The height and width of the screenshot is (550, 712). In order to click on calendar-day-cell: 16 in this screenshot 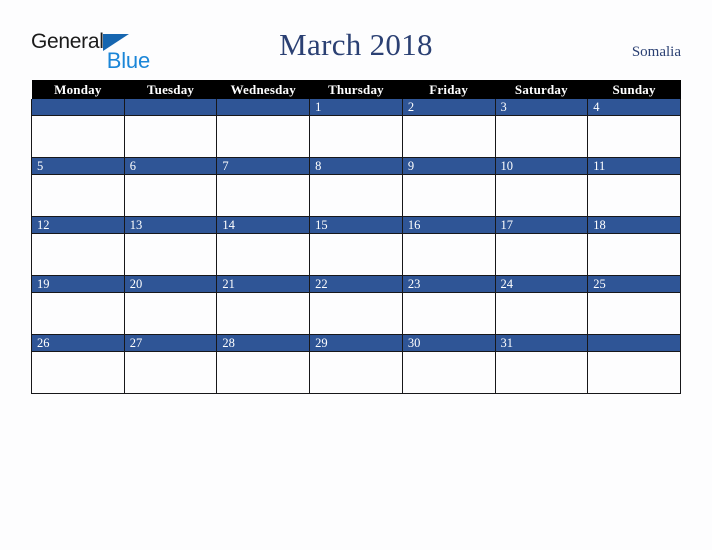, I will do `click(448, 246)`.